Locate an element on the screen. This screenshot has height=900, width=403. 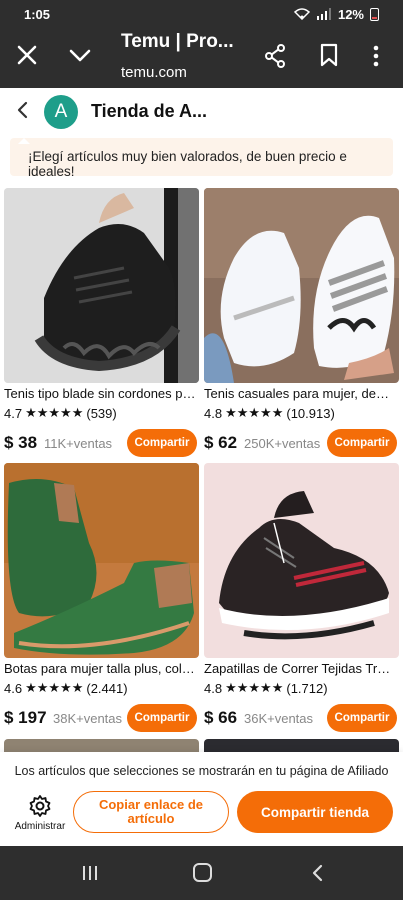
product-image-black-sneaker is located at coordinates (101, 285).